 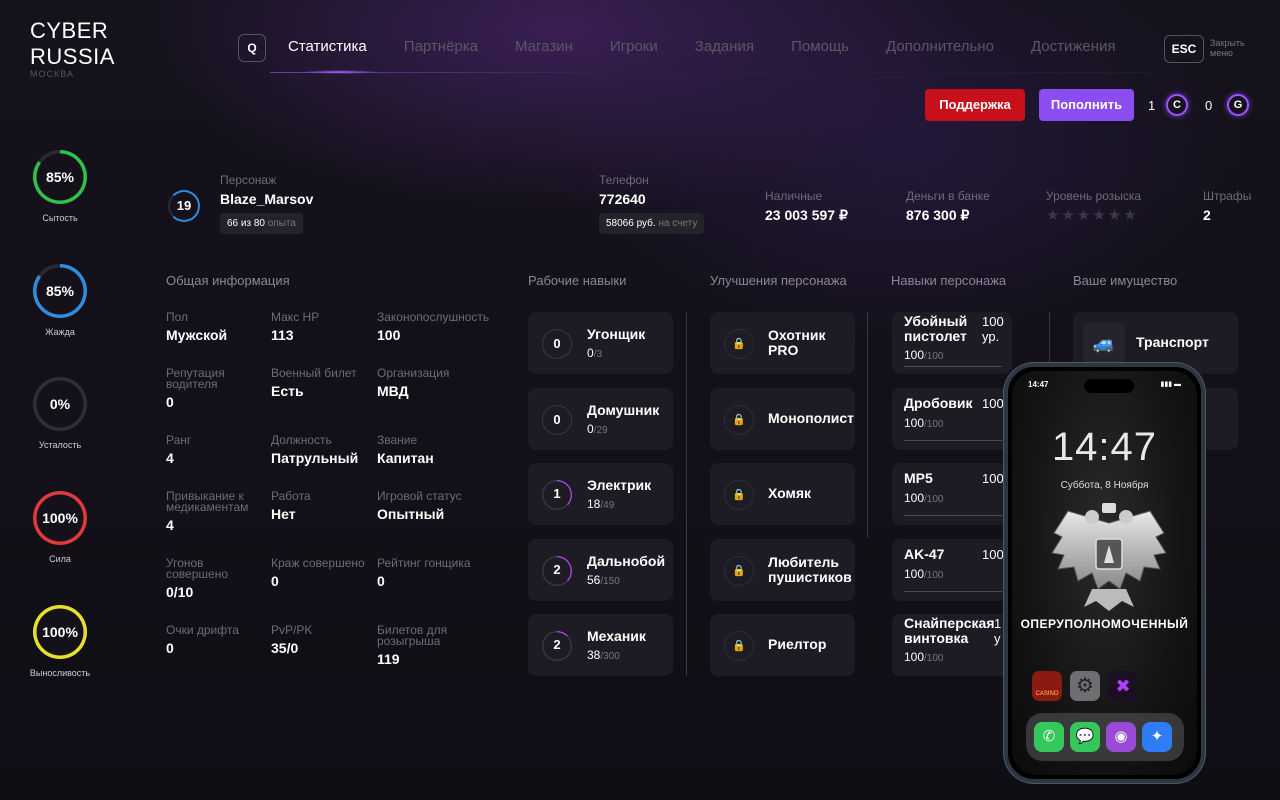 What do you see at coordinates (936, 321) in the screenshot?
I see `weapon-name-line1: Убойный` at bounding box center [936, 321].